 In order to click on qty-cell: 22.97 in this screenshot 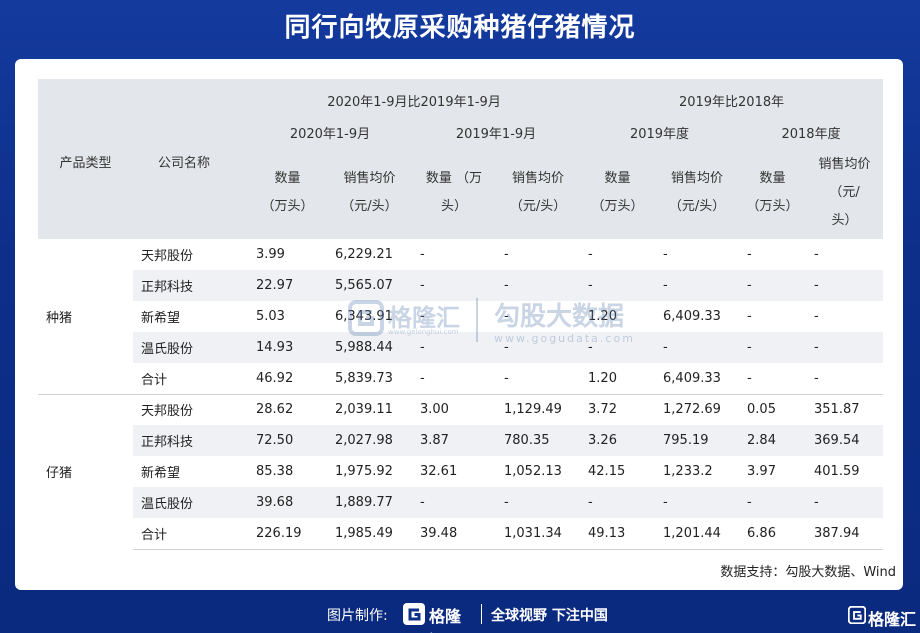, I will do `click(287, 285)`.